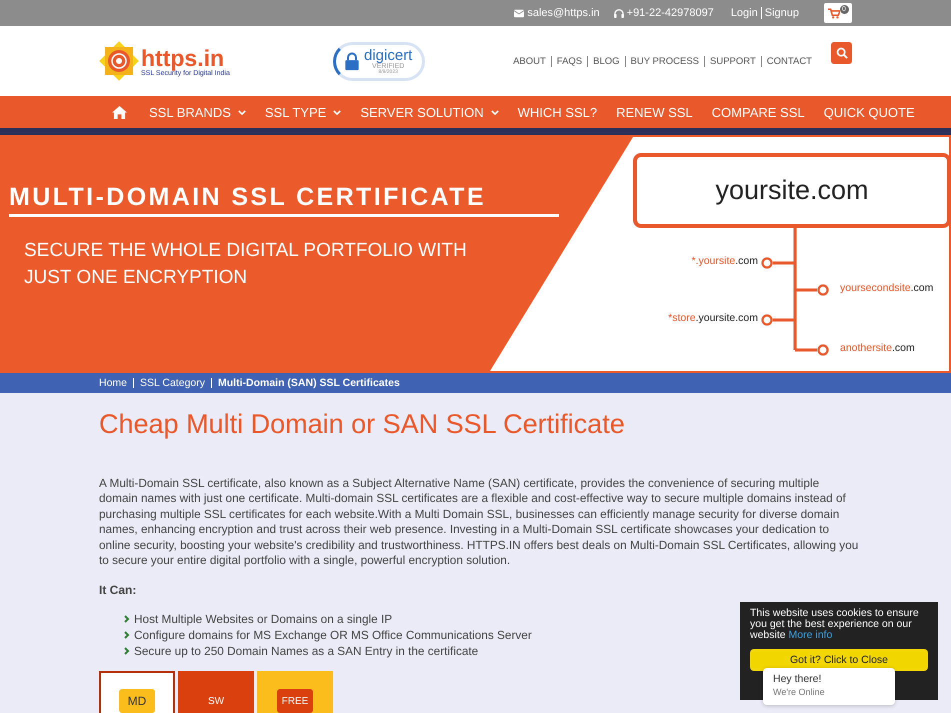  Describe the element at coordinates (792, 190) in the screenshot. I see `main-domain-box: yoursite.com` at that location.